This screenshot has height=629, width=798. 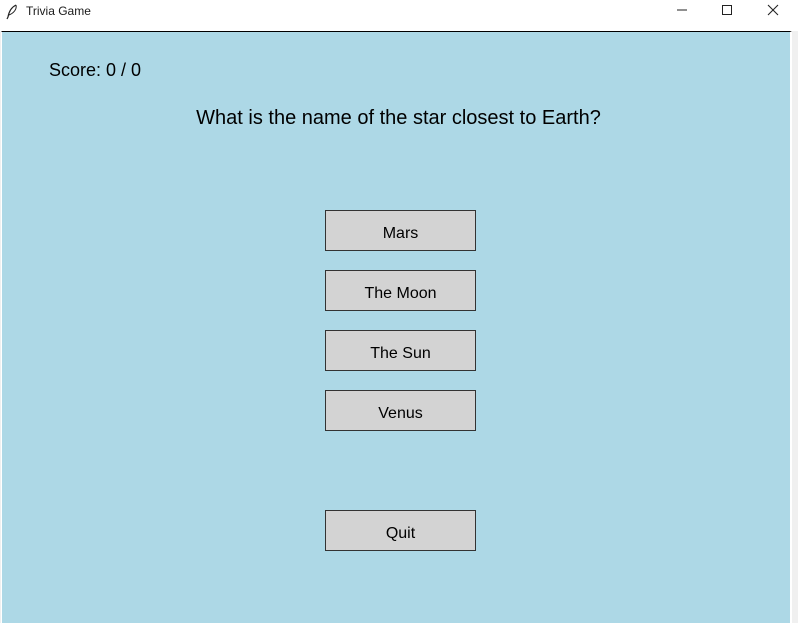 I want to click on close-button, so click(x=773, y=12).